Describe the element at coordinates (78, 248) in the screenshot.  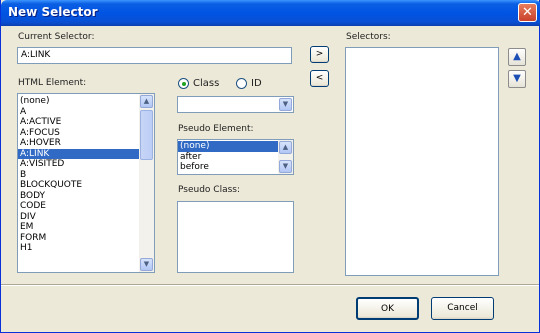
I see `list-item: H1` at that location.